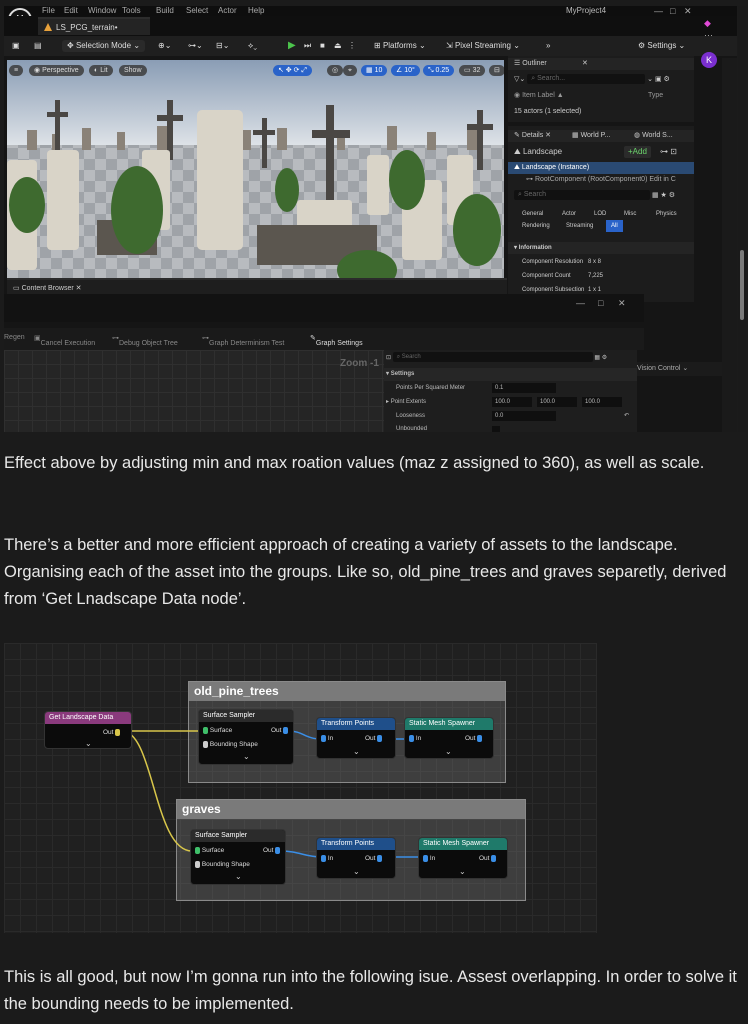 The image size is (748, 1024). Describe the element at coordinates (102, 10) in the screenshot. I see `menu-window: Window` at that location.